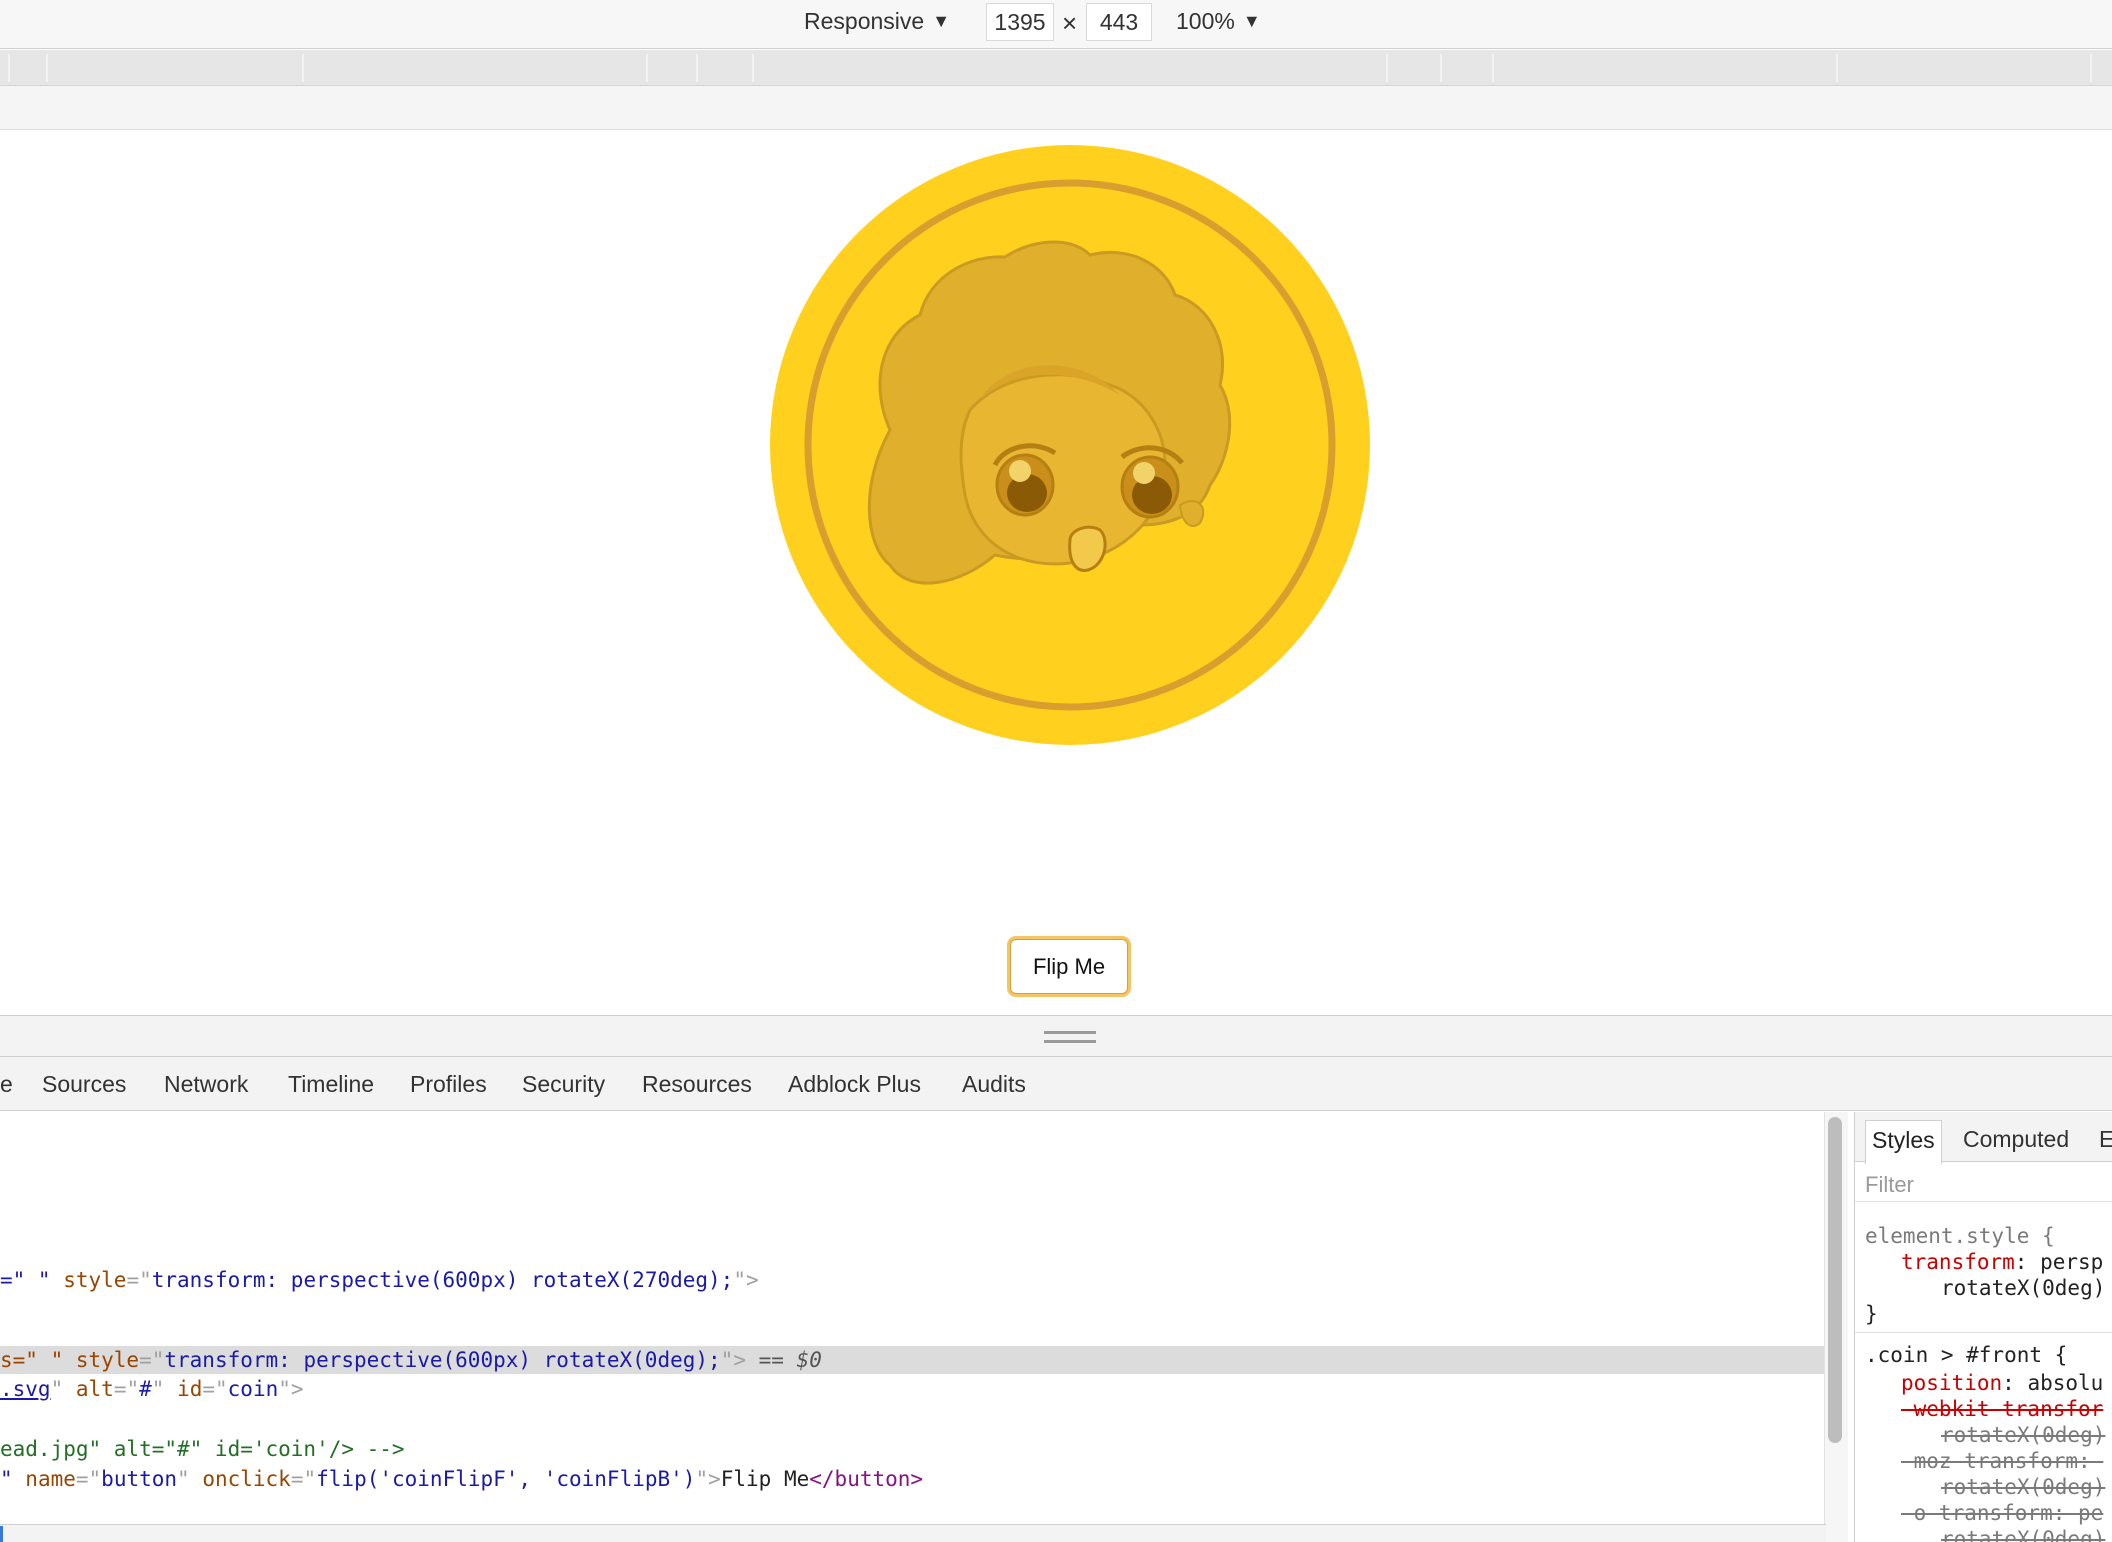 The image size is (2112, 1542). I want to click on devtools-splitter, so click(1056, 1036).